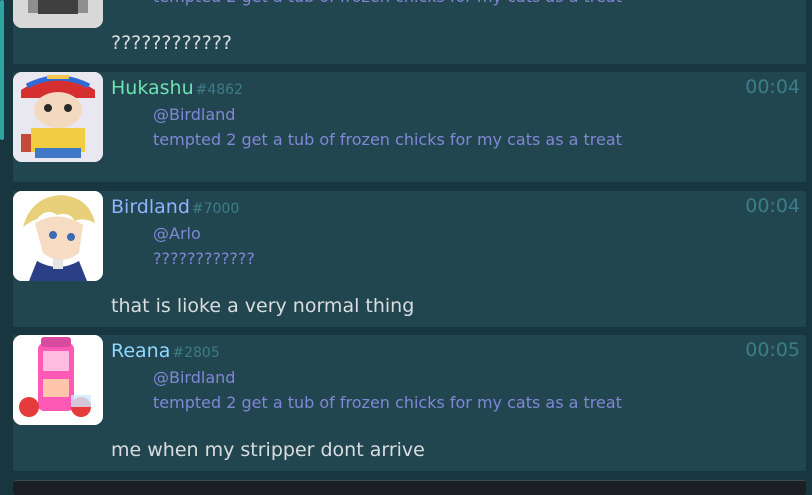 This screenshot has width=812, height=495. I want to click on reply-mention: @Arlo, so click(177, 233).